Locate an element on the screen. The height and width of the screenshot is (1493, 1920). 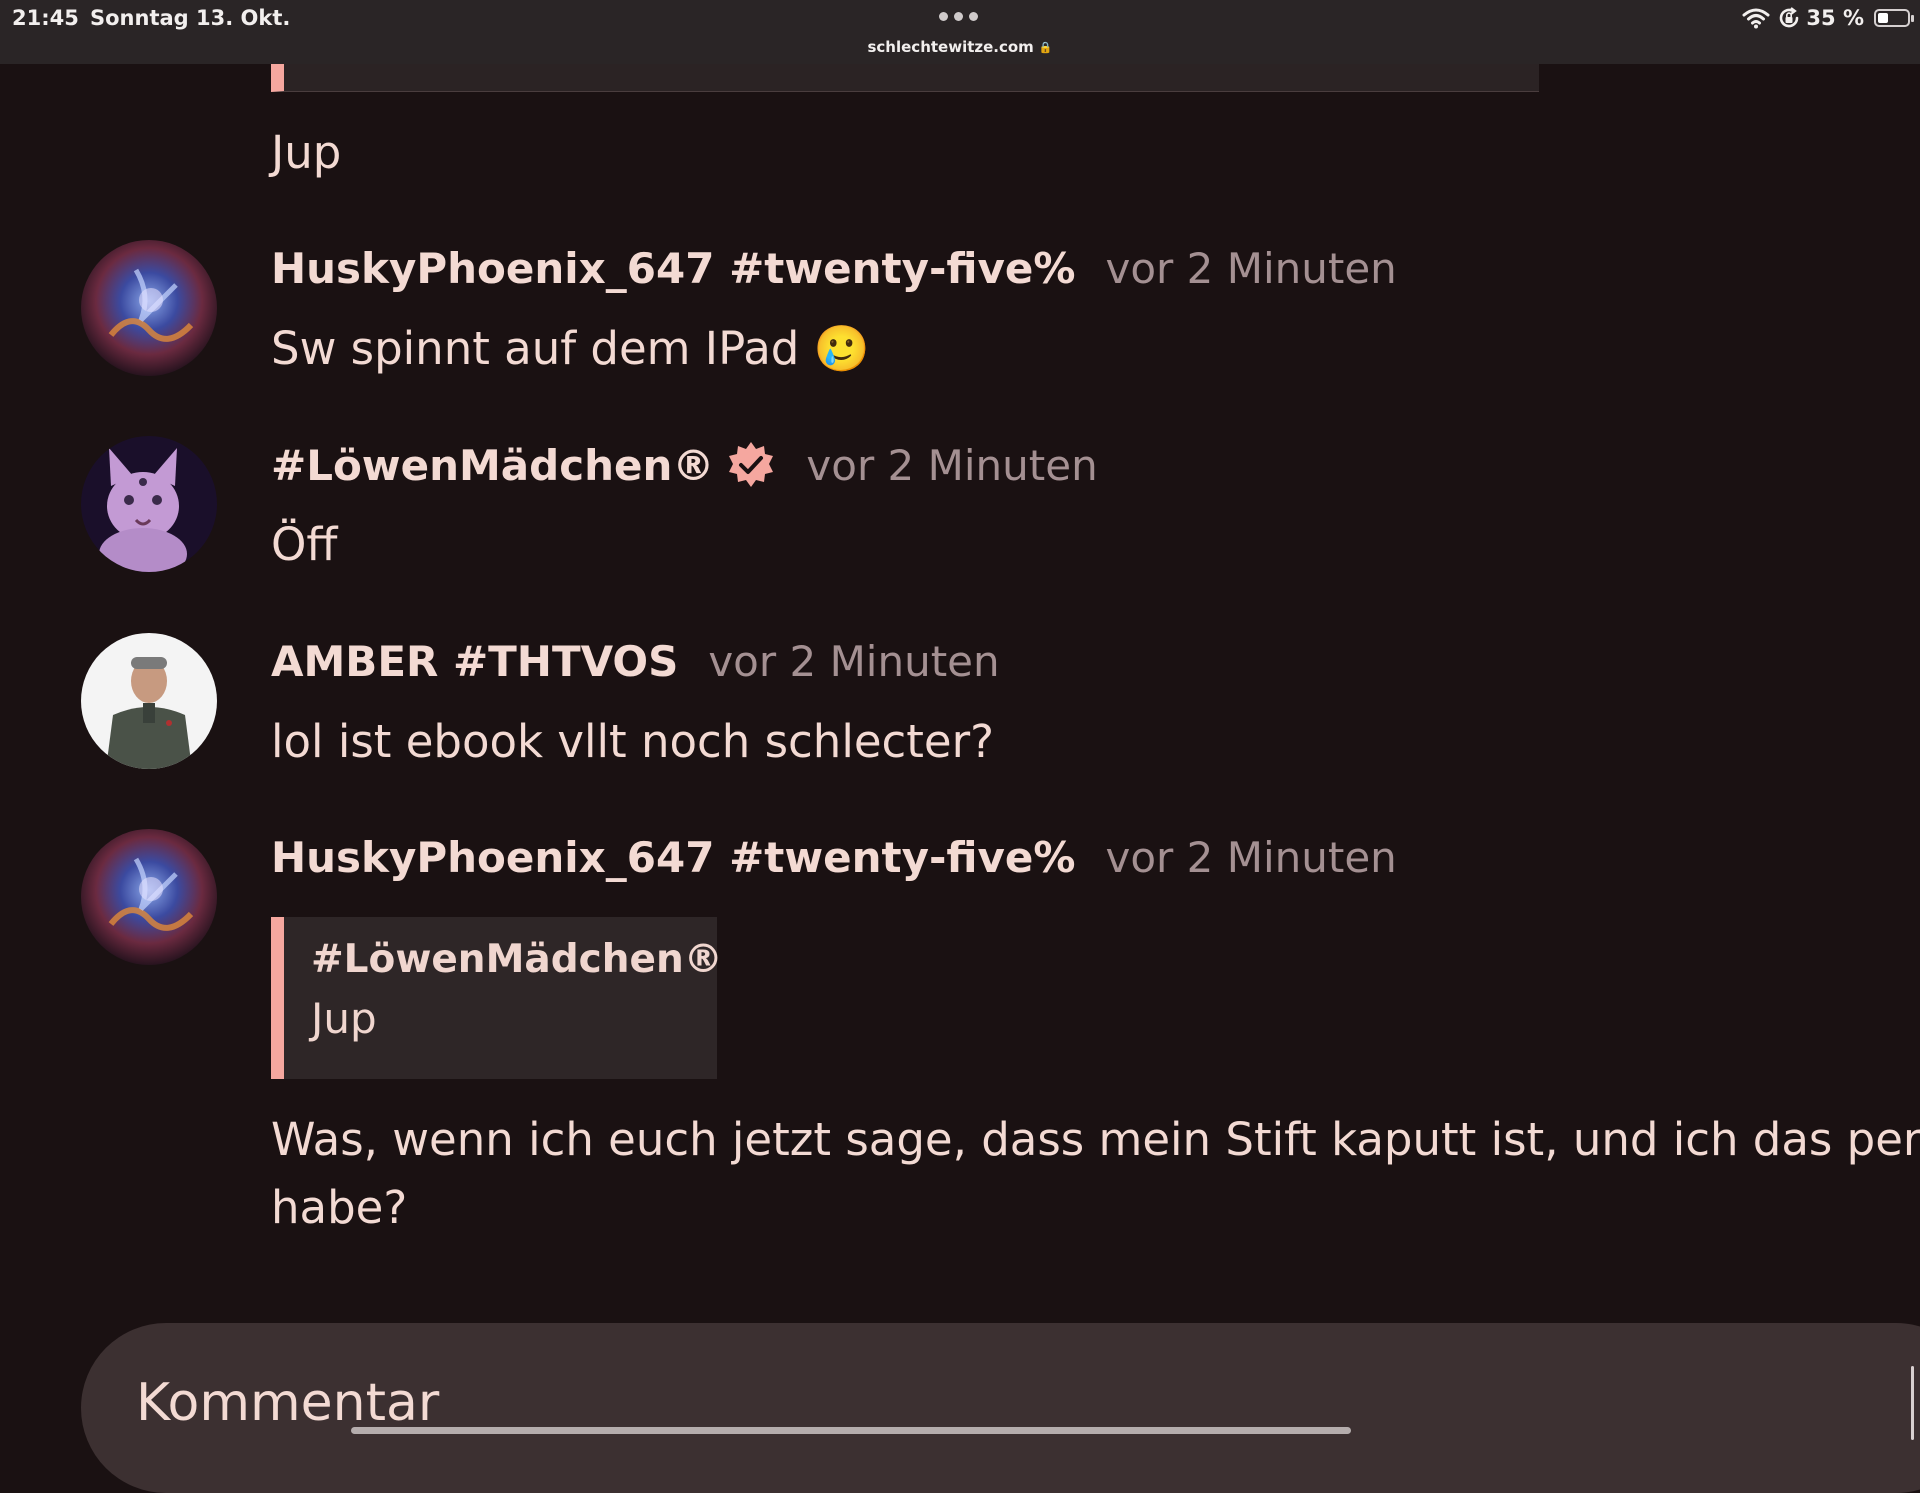
status-time: 21:45 is located at coordinates (45, 18).